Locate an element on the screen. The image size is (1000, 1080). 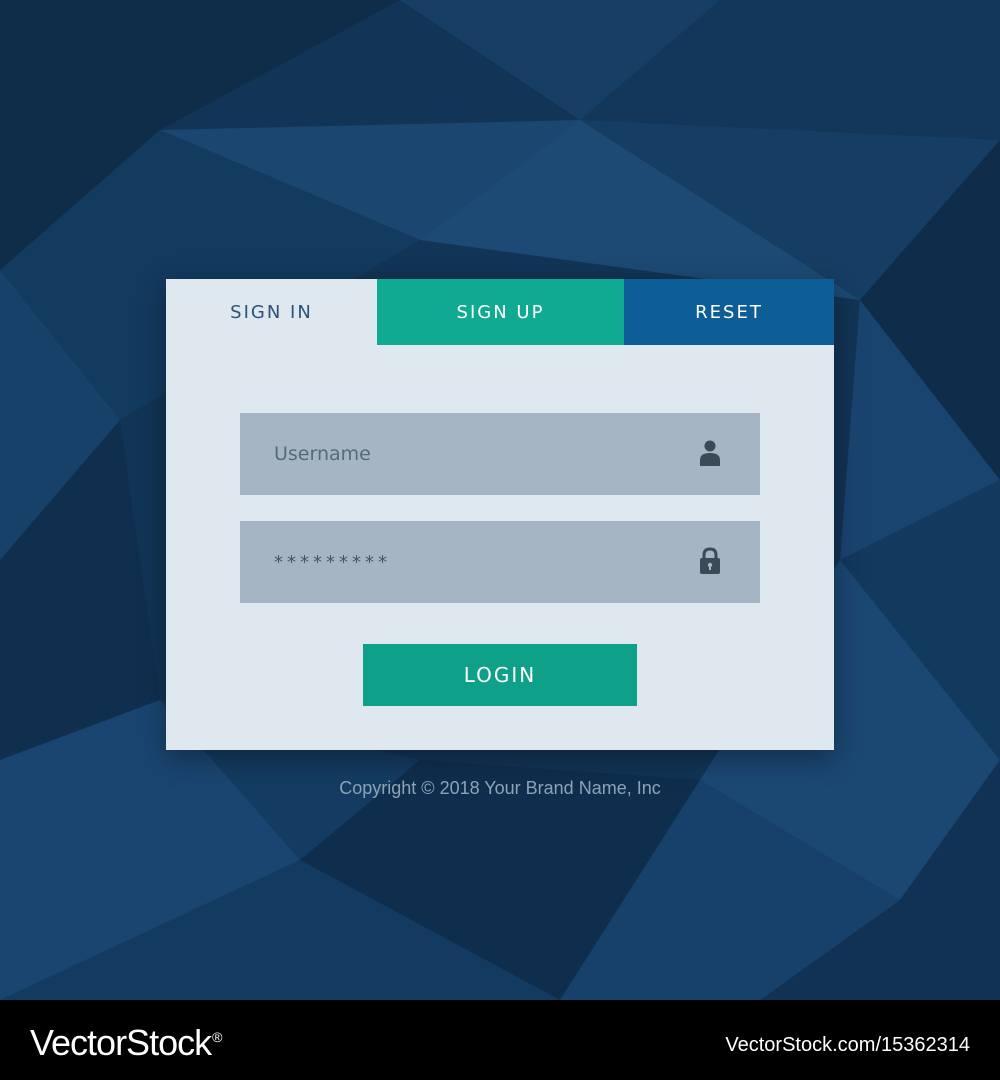
vectorstock-logo: VectorStock® is located at coordinates (126, 1043).